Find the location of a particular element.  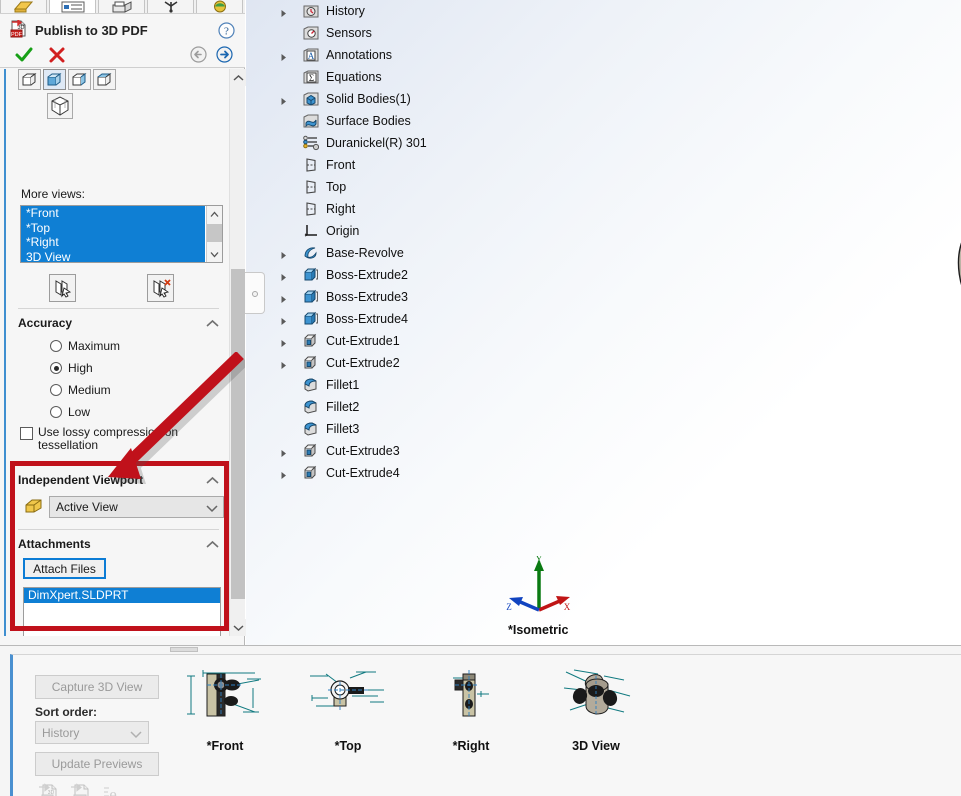

tree-item-boss-extrude2: Boss-Extrude2 is located at coordinates (396, 275).